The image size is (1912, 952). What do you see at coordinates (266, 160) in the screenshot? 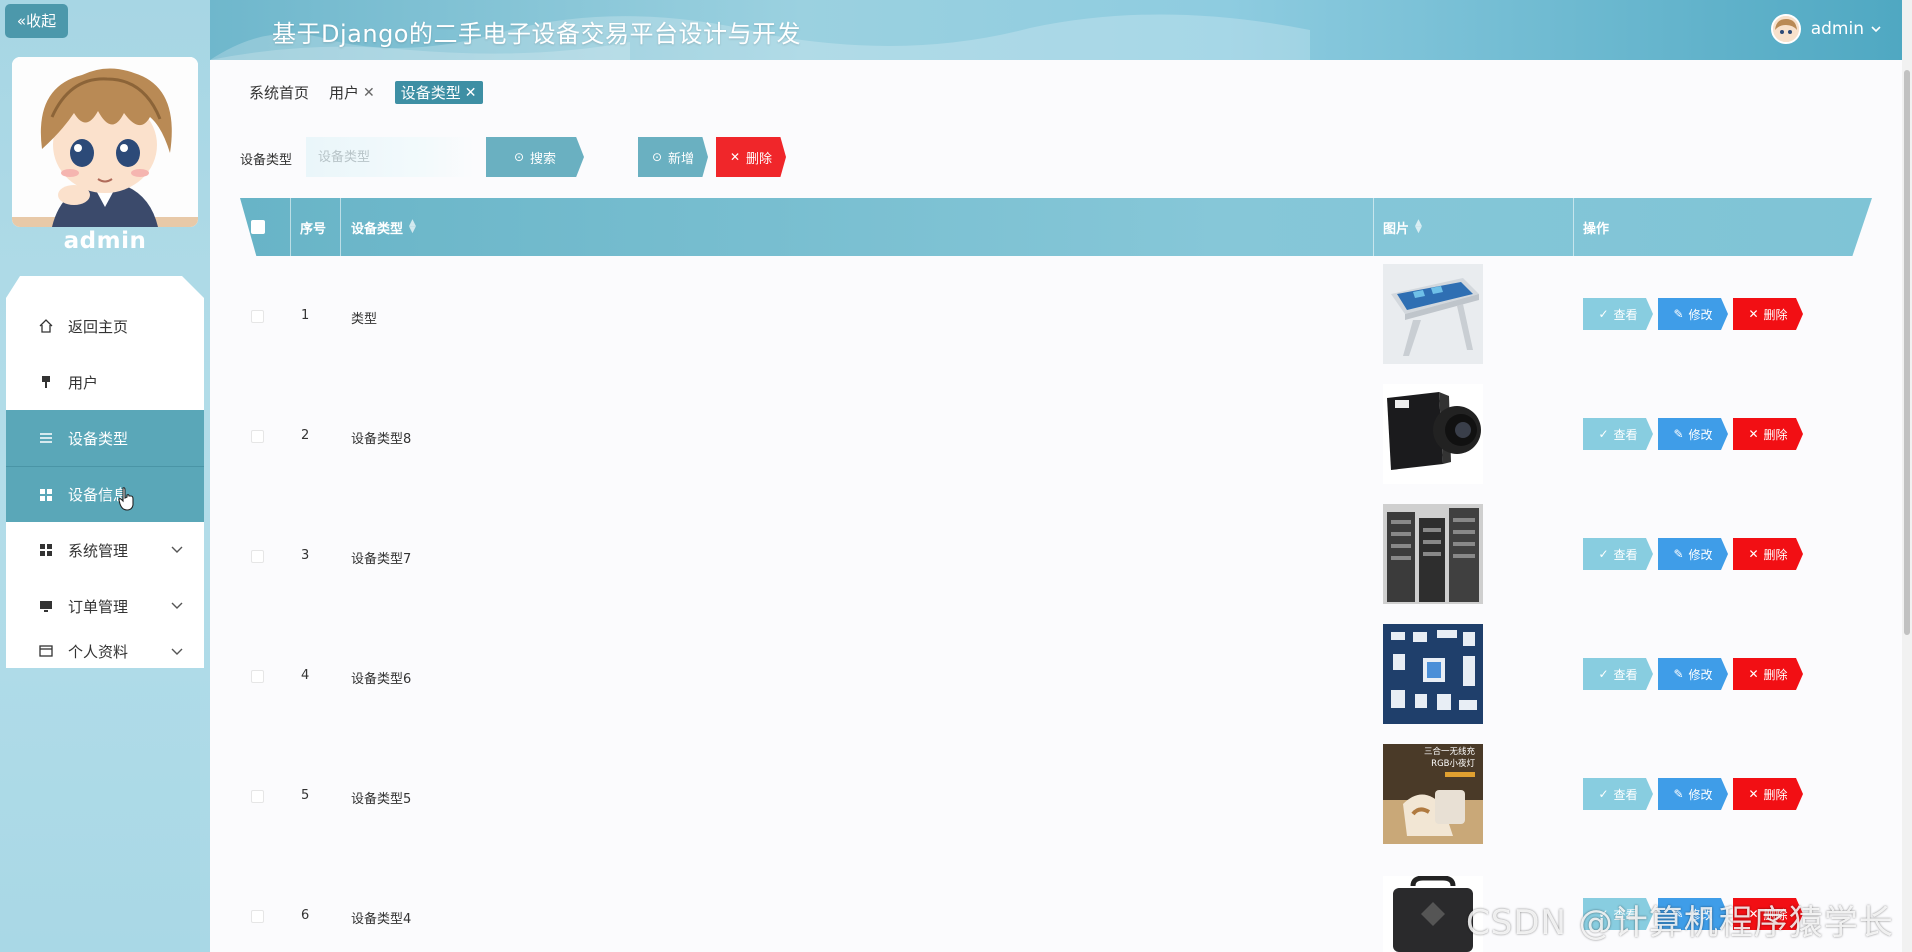
I see `search-label: 设备类型` at bounding box center [266, 160].